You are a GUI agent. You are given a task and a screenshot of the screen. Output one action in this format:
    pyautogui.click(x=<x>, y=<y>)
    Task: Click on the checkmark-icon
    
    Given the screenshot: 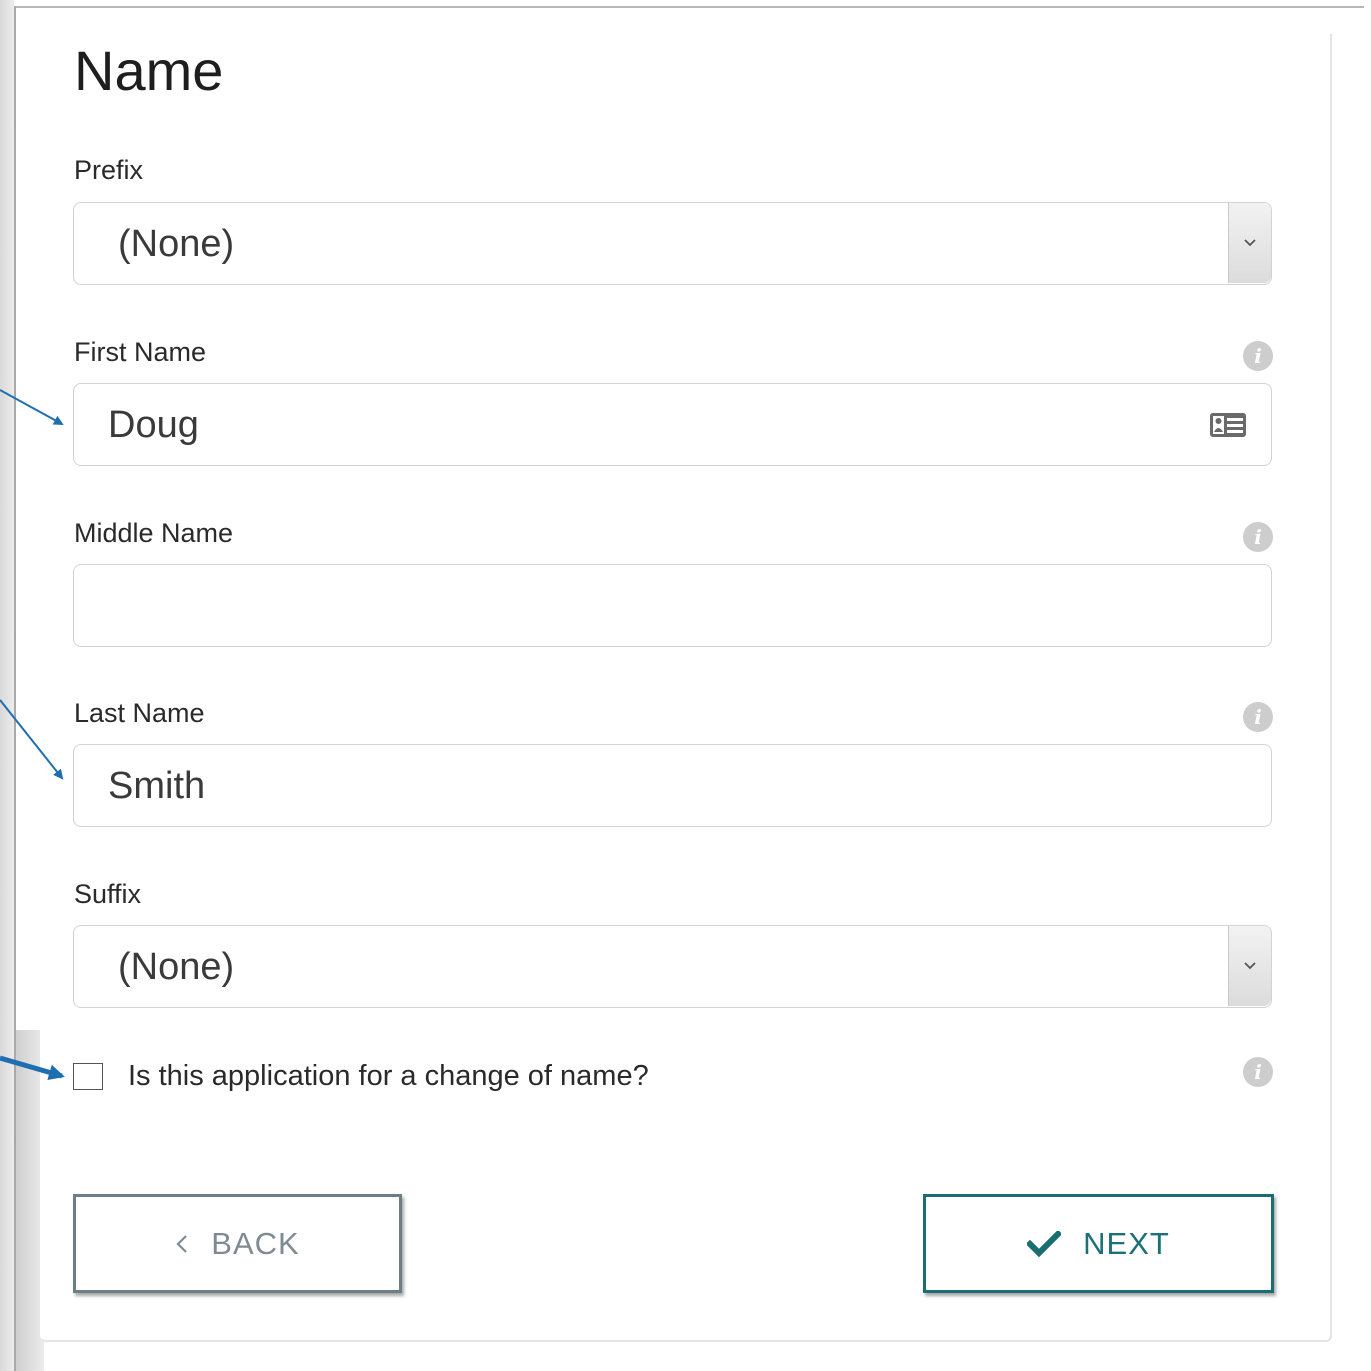 What is the action you would take?
    pyautogui.click(x=1044, y=1243)
    